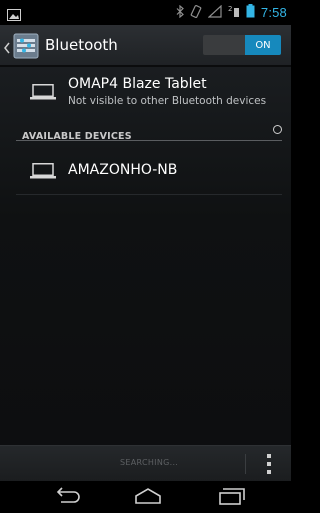 The height and width of the screenshot is (513, 320). Describe the element at coordinates (214, 12) in the screenshot. I see `signal-icon` at that location.